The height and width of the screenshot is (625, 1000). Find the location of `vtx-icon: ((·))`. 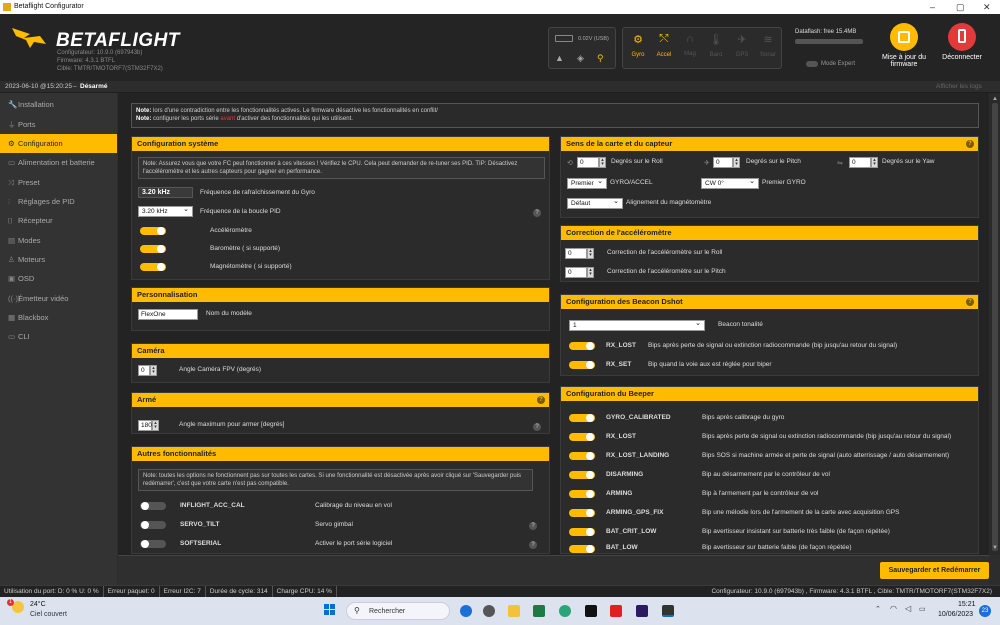

vtx-icon: ((·)) is located at coordinates (14, 298).